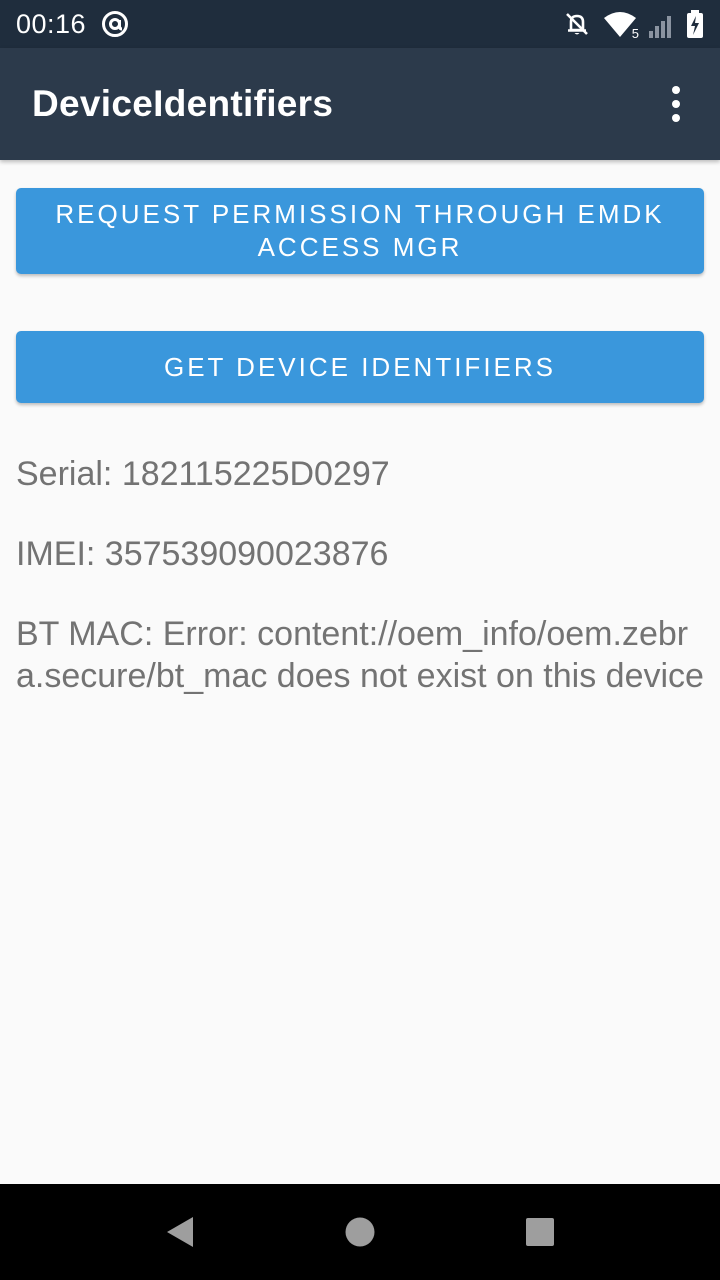 The image size is (720, 1280). What do you see at coordinates (203, 474) in the screenshot?
I see `serial-text: Serial: 182115225D0297` at bounding box center [203, 474].